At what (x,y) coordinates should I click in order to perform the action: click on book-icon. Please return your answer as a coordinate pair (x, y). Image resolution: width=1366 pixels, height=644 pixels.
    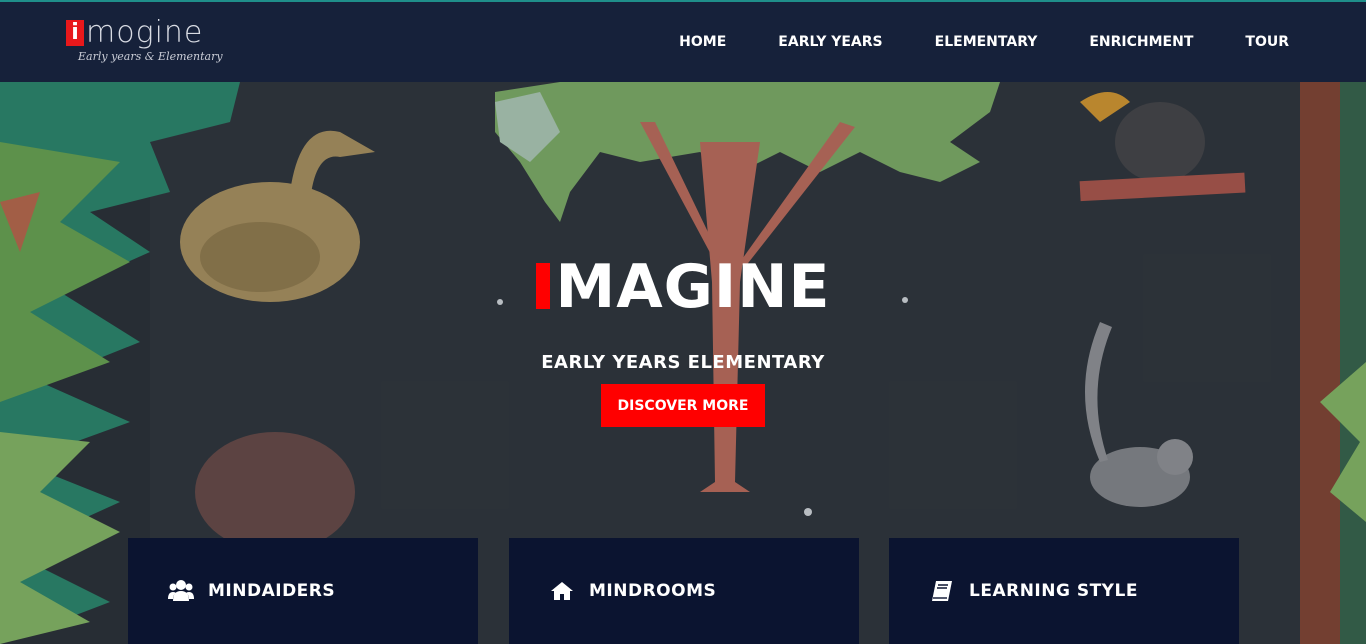
    Looking at the image, I should click on (942, 591).